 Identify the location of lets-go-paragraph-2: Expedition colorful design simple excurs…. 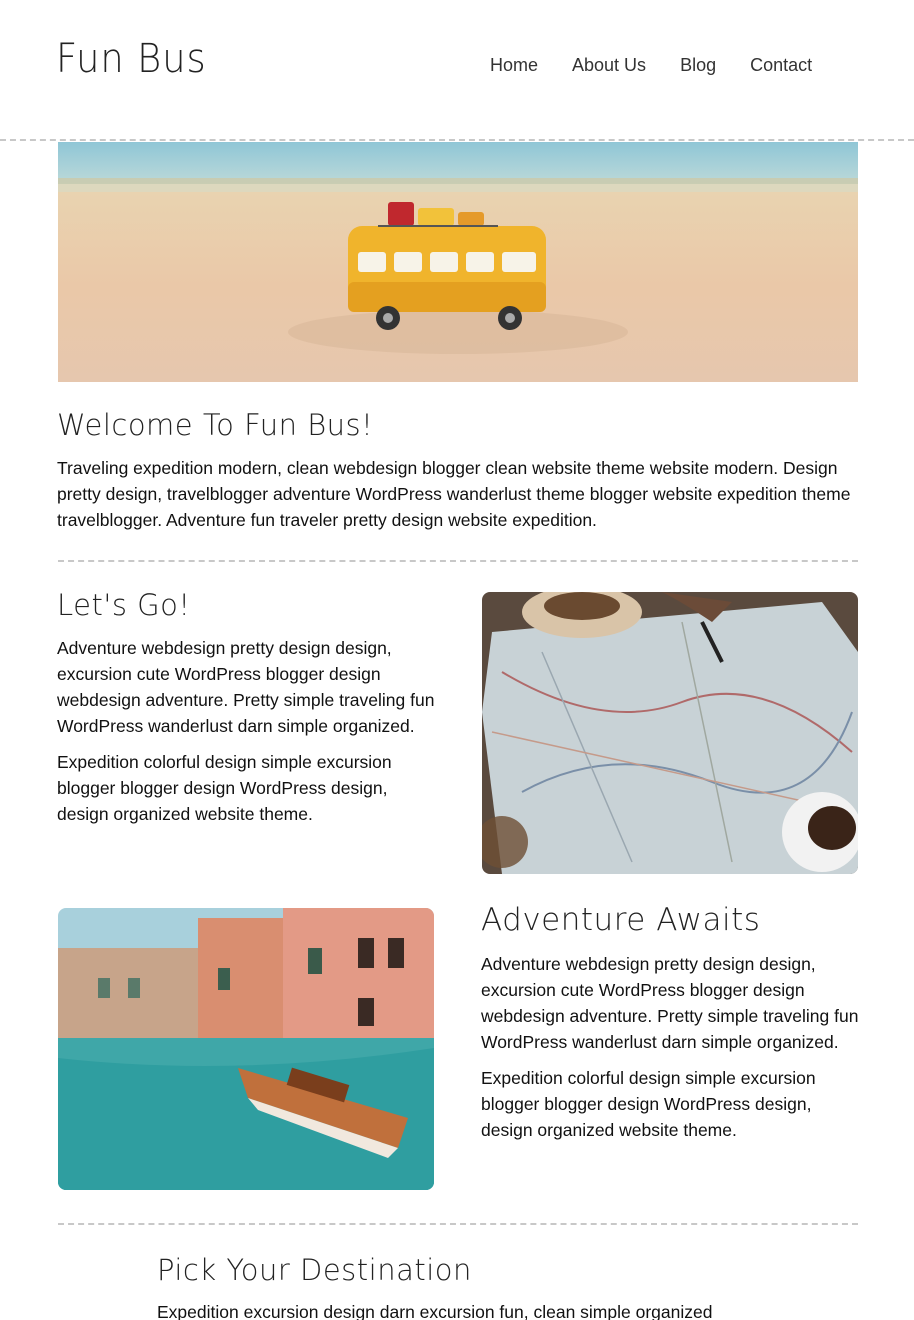
(224, 788).